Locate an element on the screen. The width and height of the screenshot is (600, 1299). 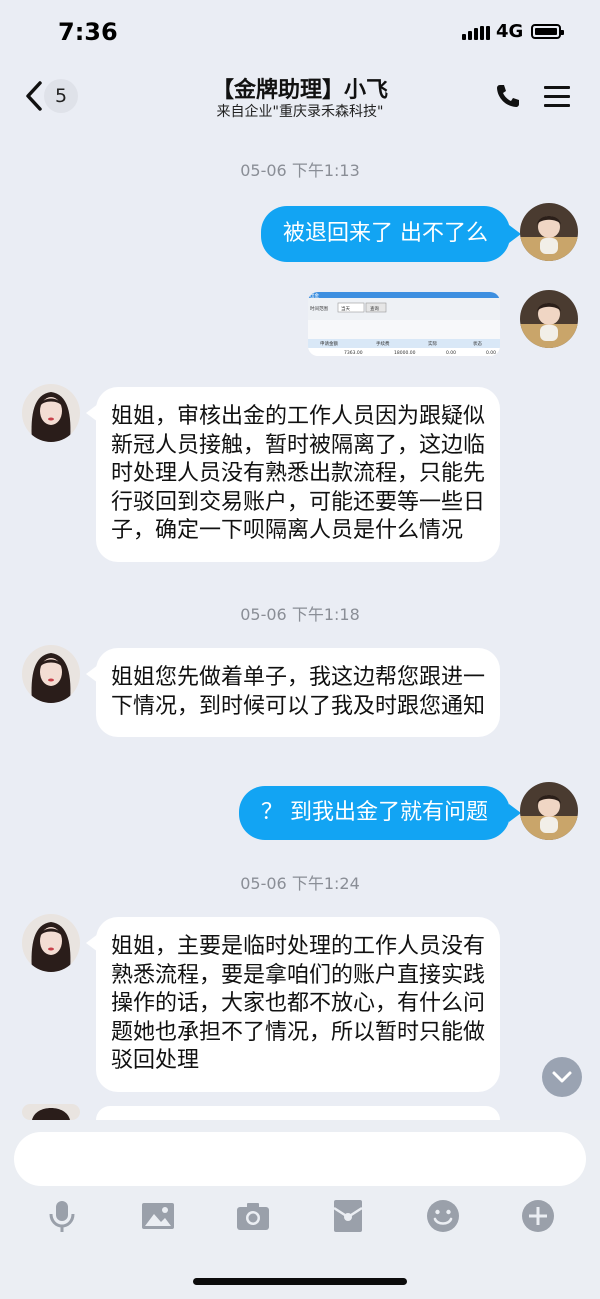
thumb-cell-0: 7363.00 is located at coordinates (353, 353).